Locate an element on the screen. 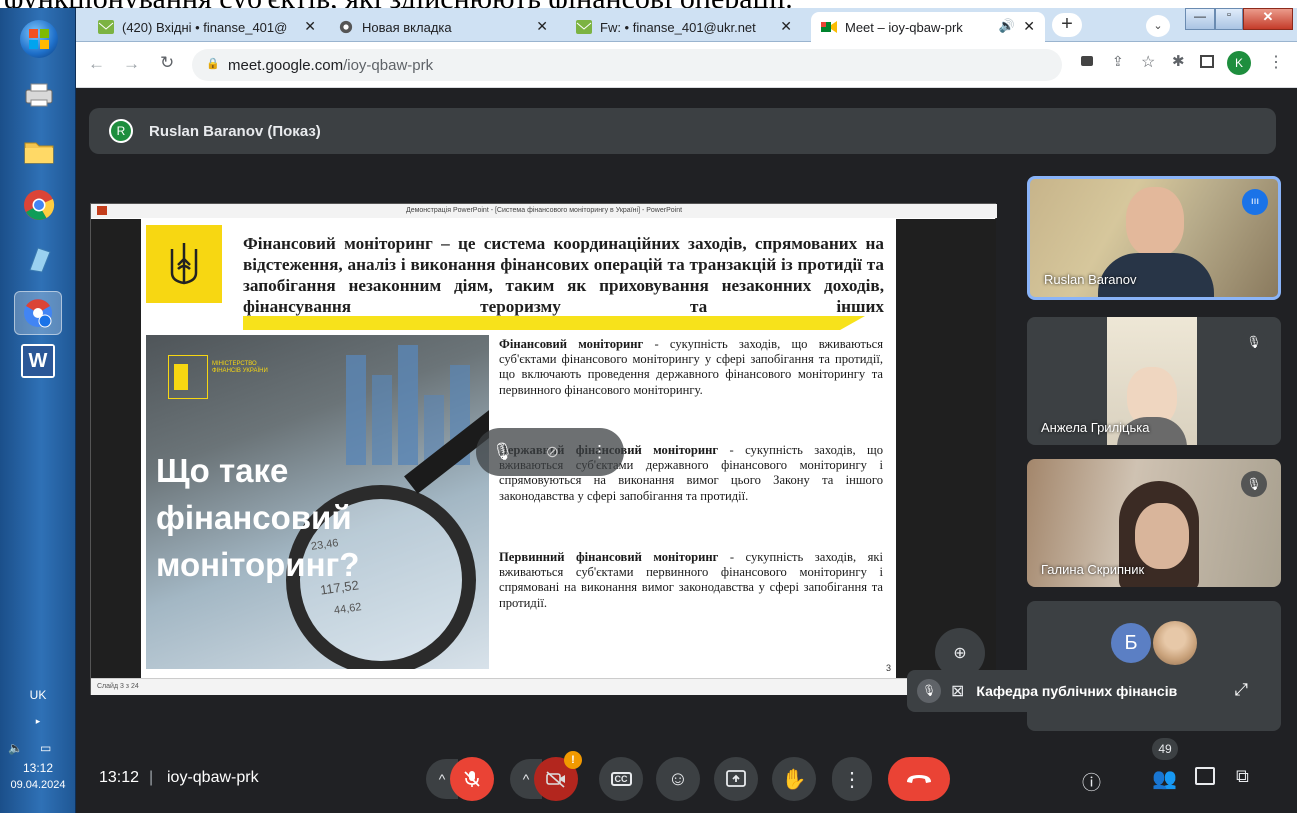 Image resolution: width=1297 pixels, height=813 pixels. reload-icon: ↻ is located at coordinates (167, 63).